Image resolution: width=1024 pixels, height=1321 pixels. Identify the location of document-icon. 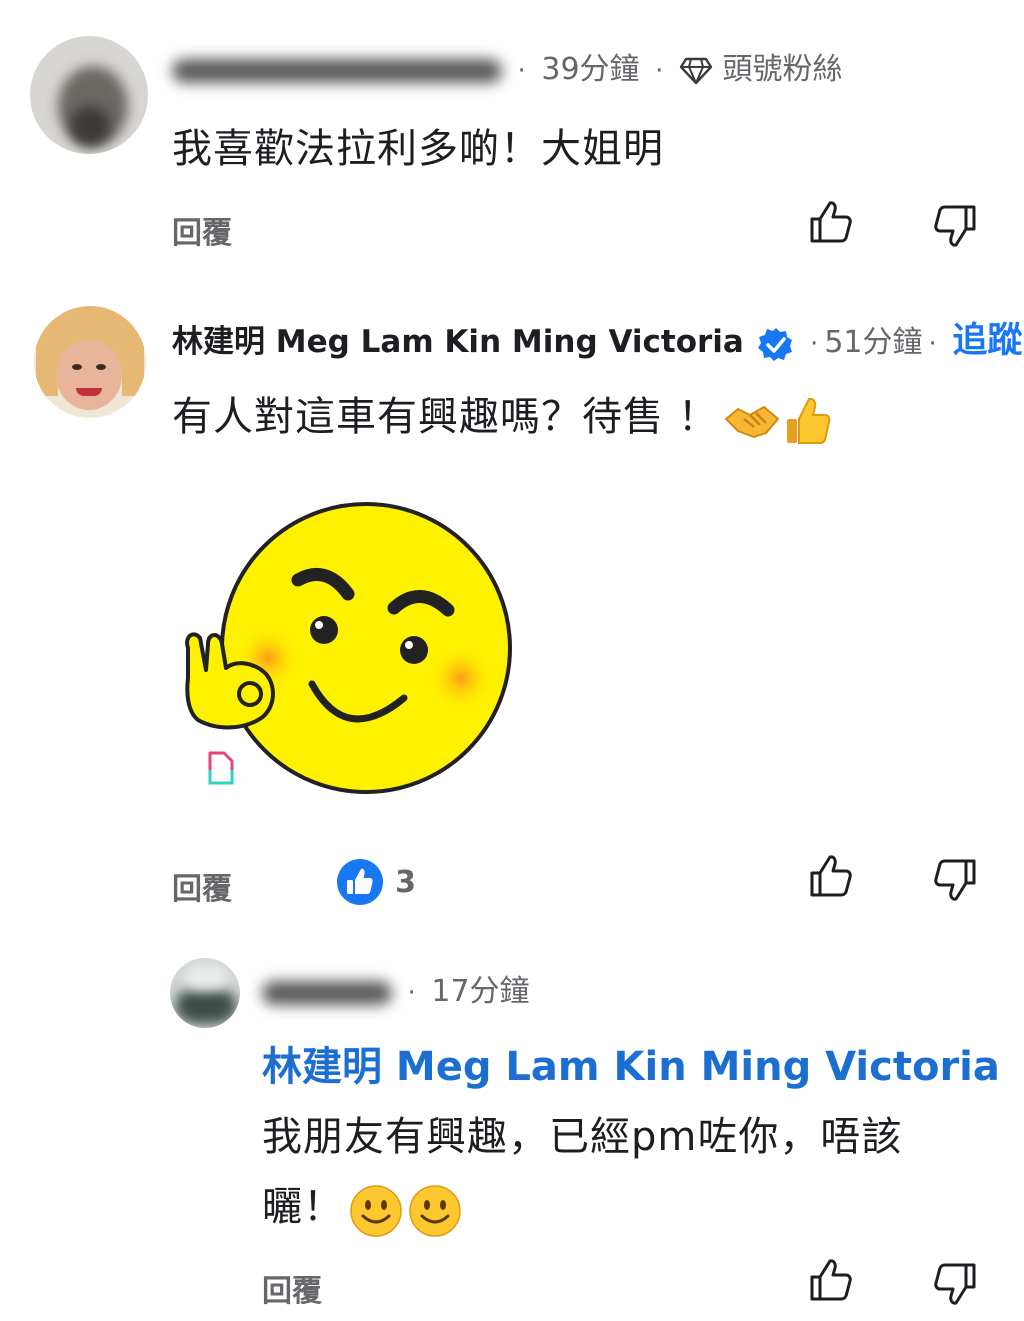
(221, 768).